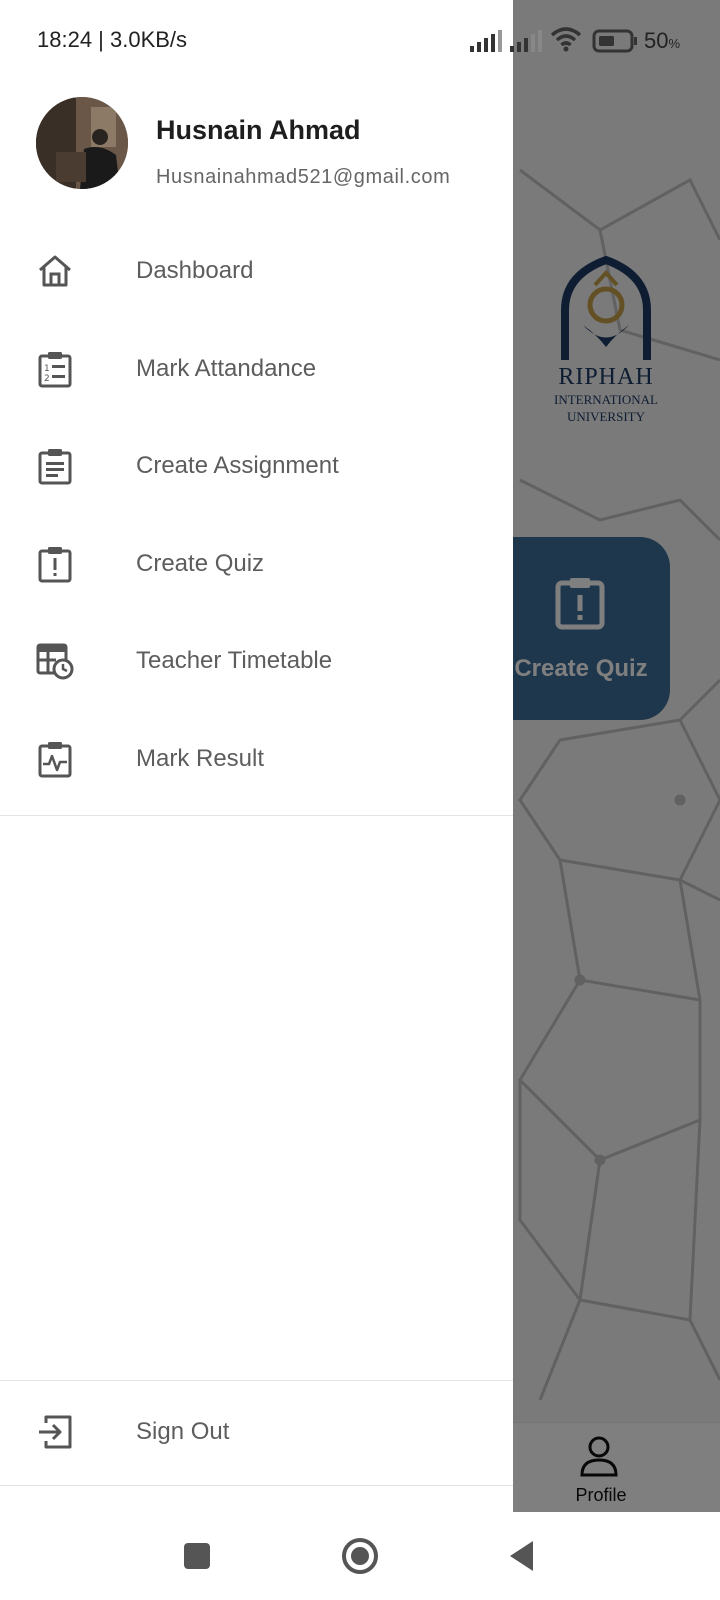 This screenshot has height=1600, width=720. What do you see at coordinates (55, 467) in the screenshot?
I see `assignment-clipboard-icon` at bounding box center [55, 467].